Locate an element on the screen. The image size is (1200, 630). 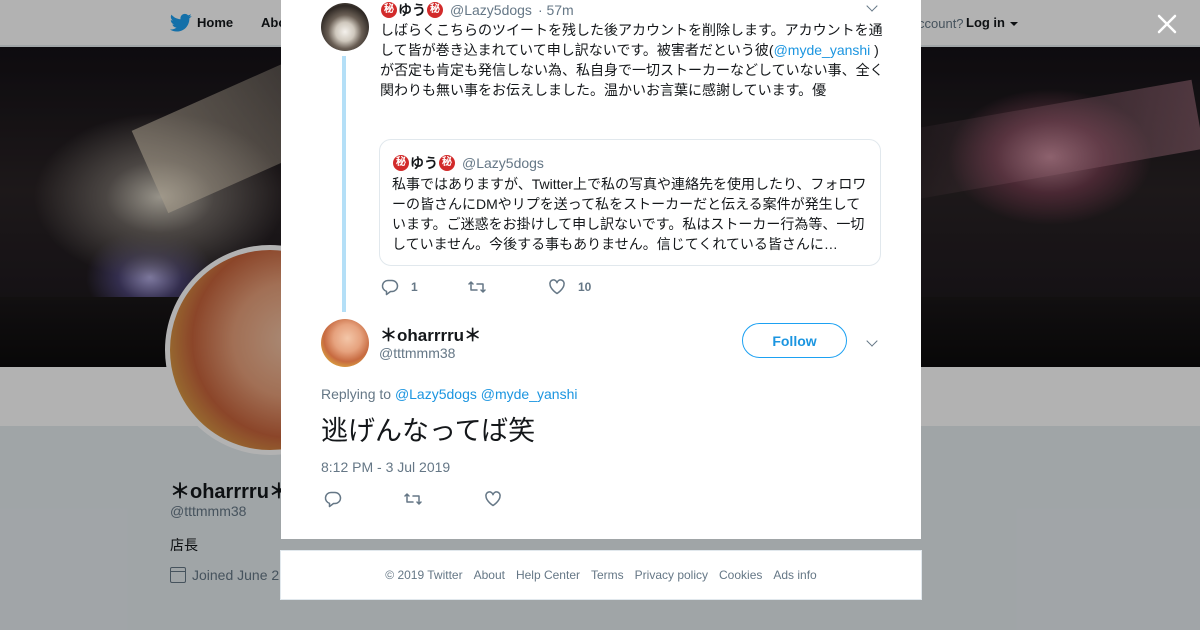
parent-tweet-header: 秘 ゆう 秘 @Lazy5dogs · 57m is located at coordinates (477, 10).